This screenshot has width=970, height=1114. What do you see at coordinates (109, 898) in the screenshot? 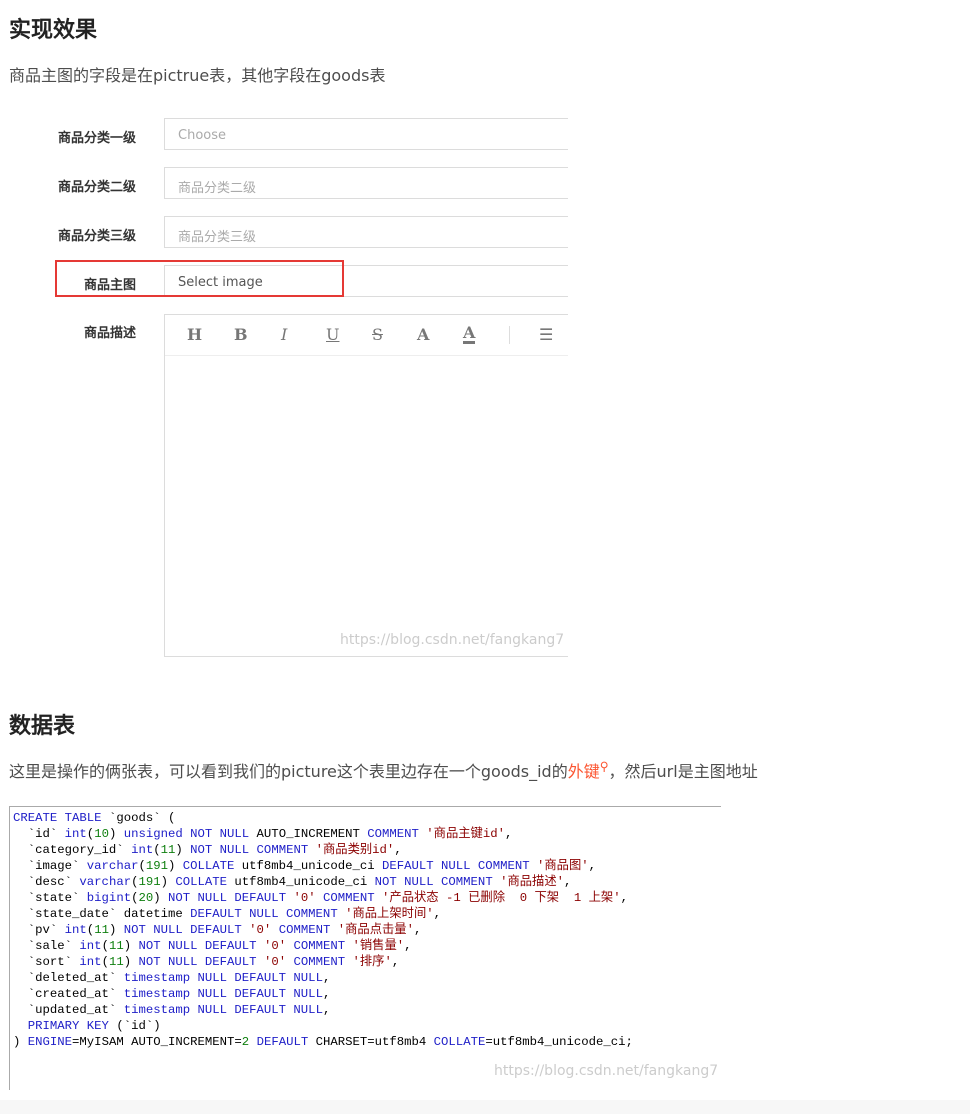
I see `code-token: bigint` at bounding box center [109, 898].